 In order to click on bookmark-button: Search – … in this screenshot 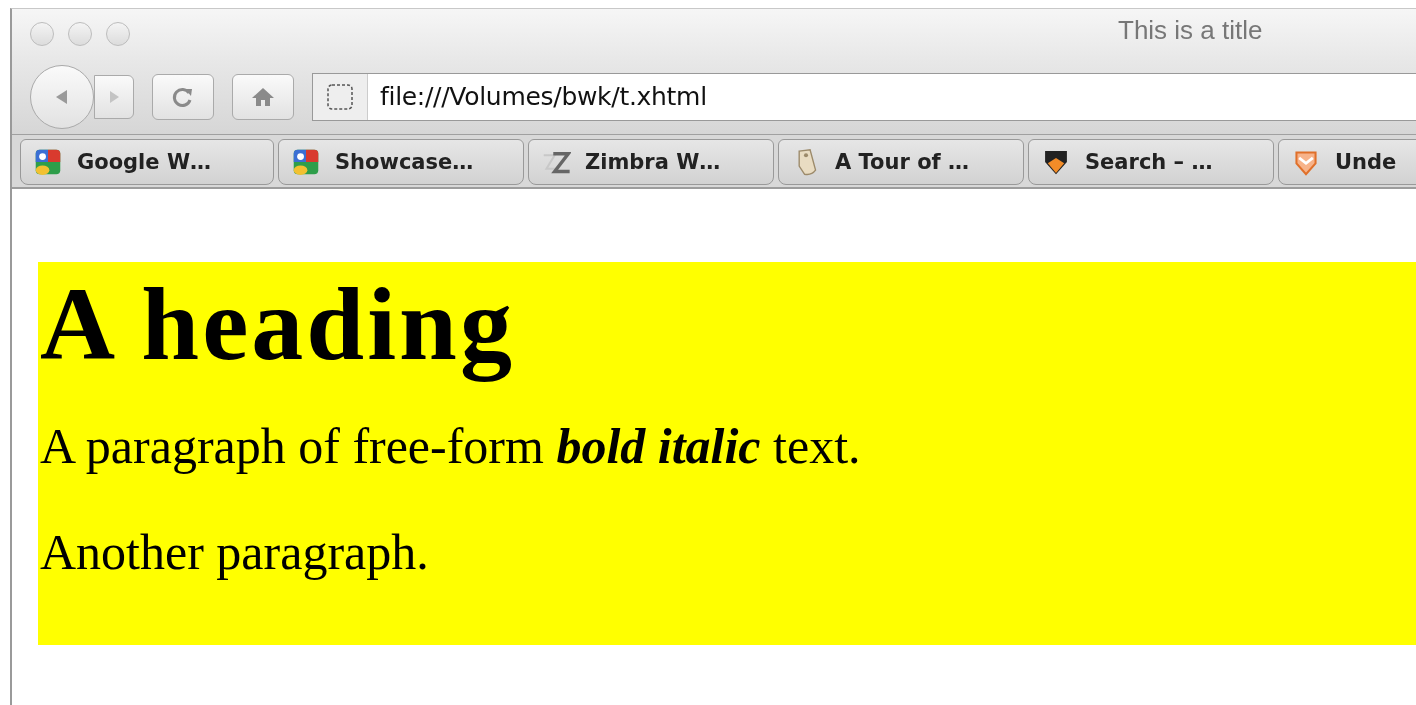, I will do `click(1151, 162)`.